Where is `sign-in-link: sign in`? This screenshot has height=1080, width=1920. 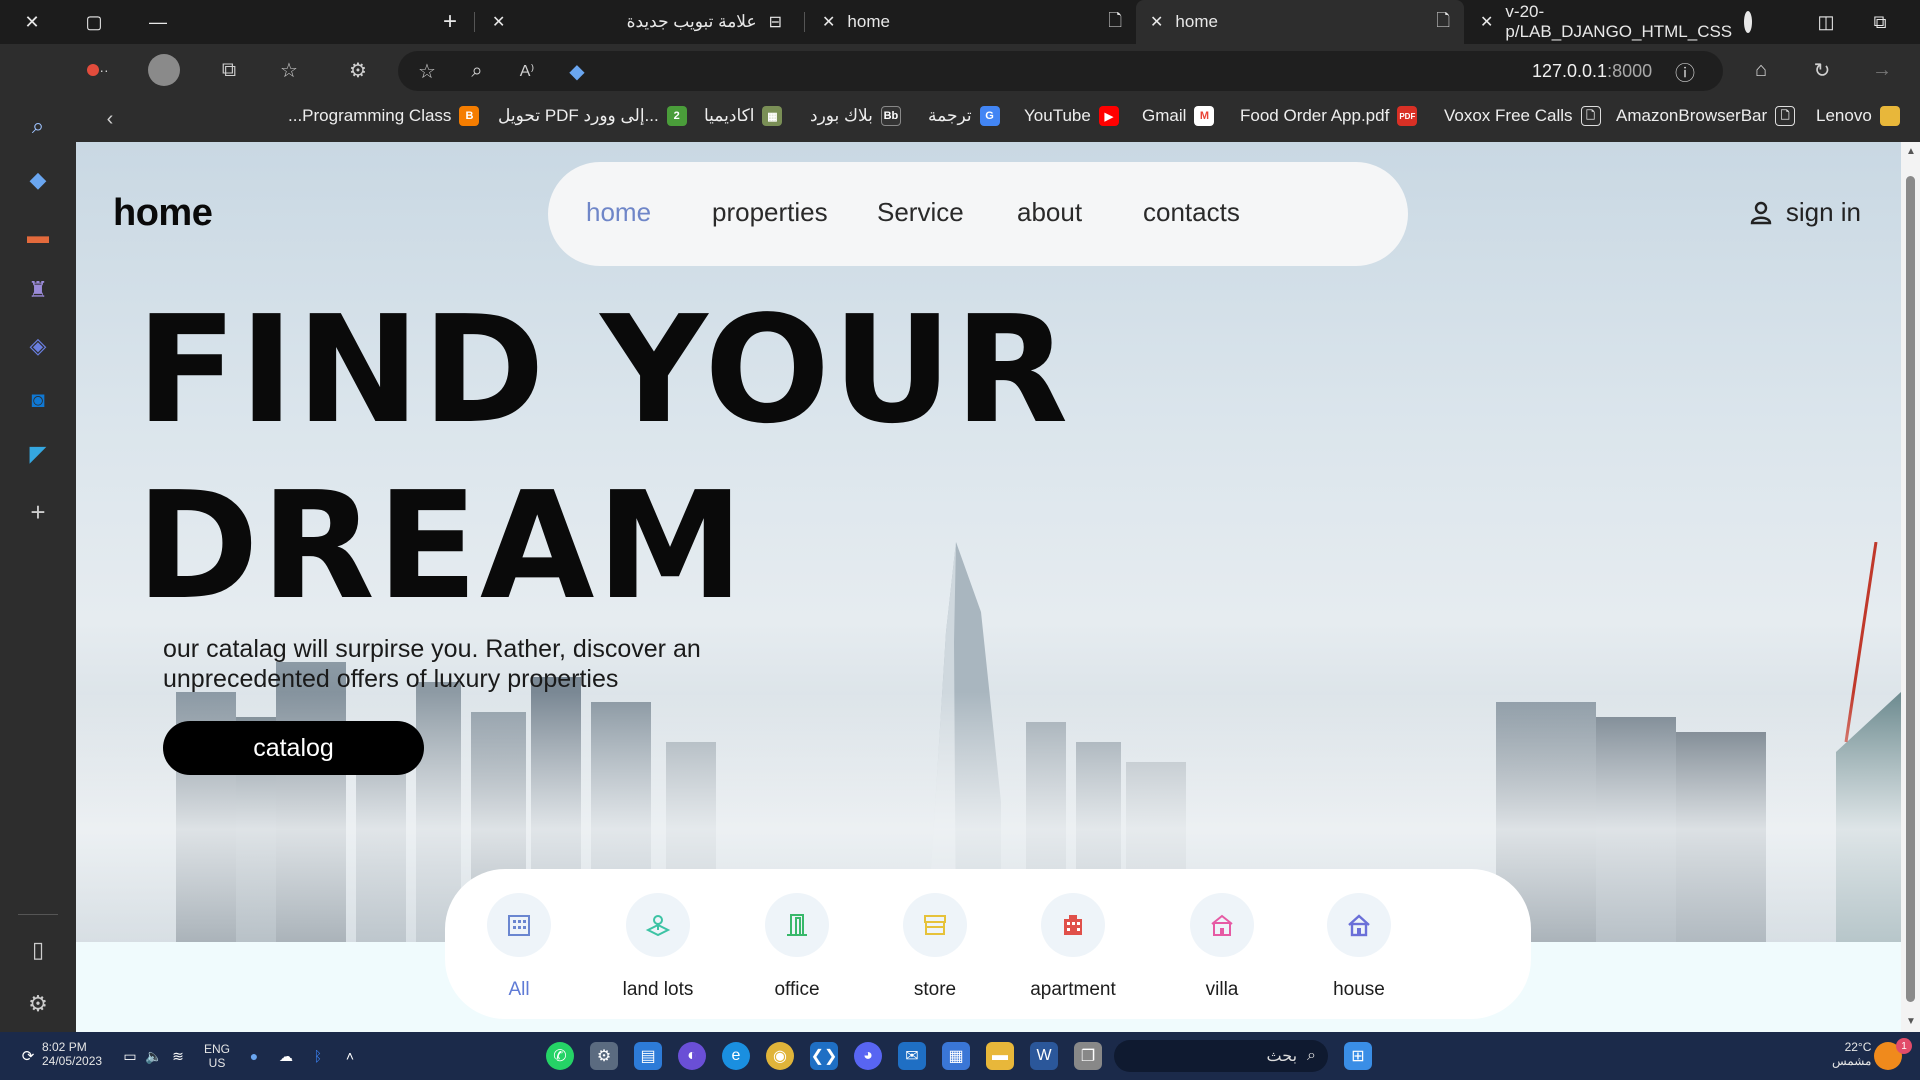 sign-in-link: sign in is located at coordinates (1805, 212).